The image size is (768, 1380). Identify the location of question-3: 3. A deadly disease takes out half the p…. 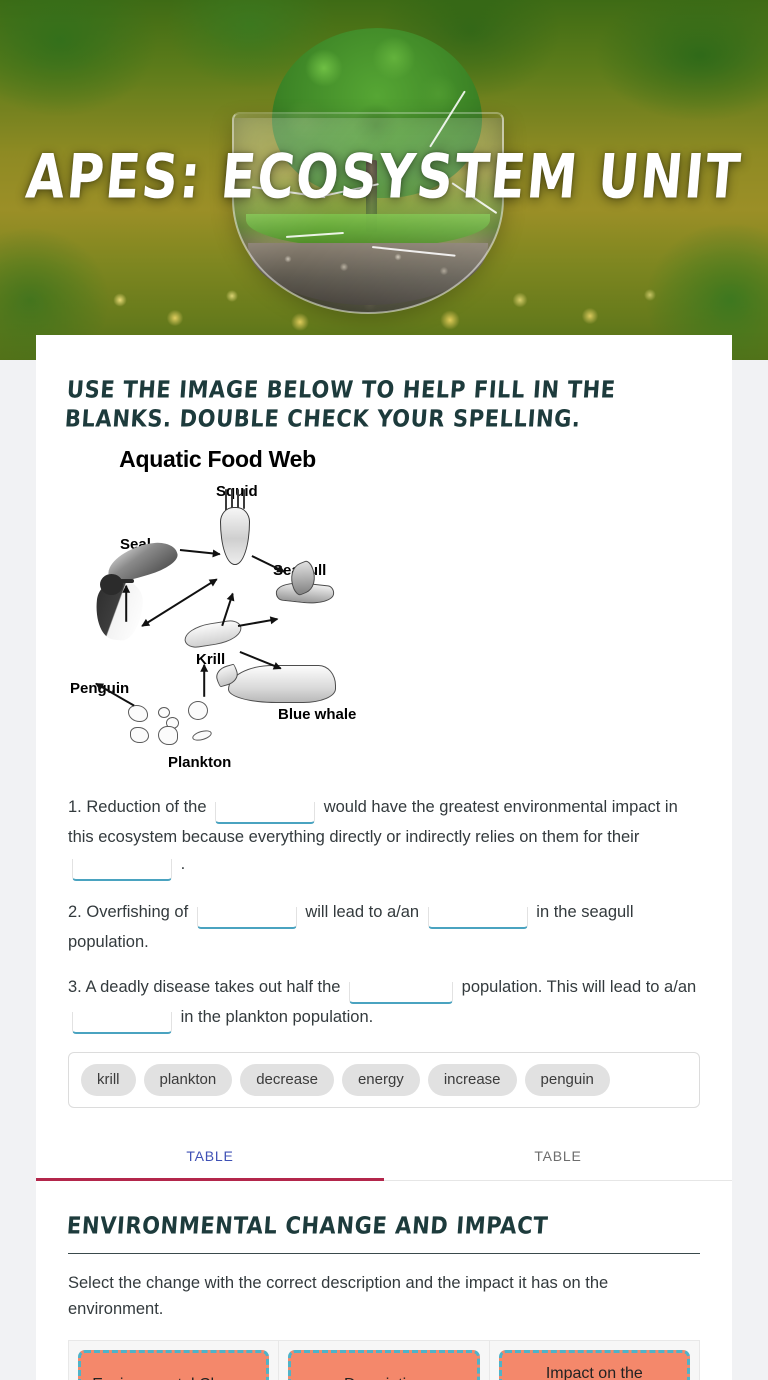
(384, 1004).